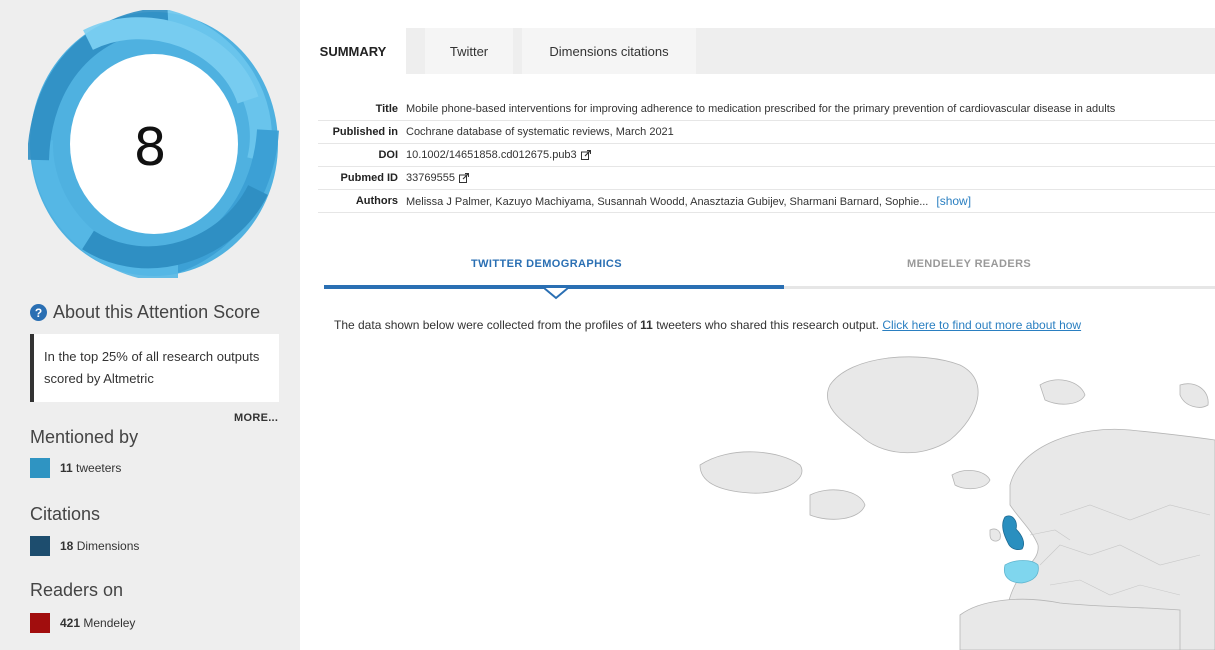 This screenshot has height=650, width=1215. What do you see at coordinates (360, 109) in the screenshot?
I see `title-label: Title` at bounding box center [360, 109].